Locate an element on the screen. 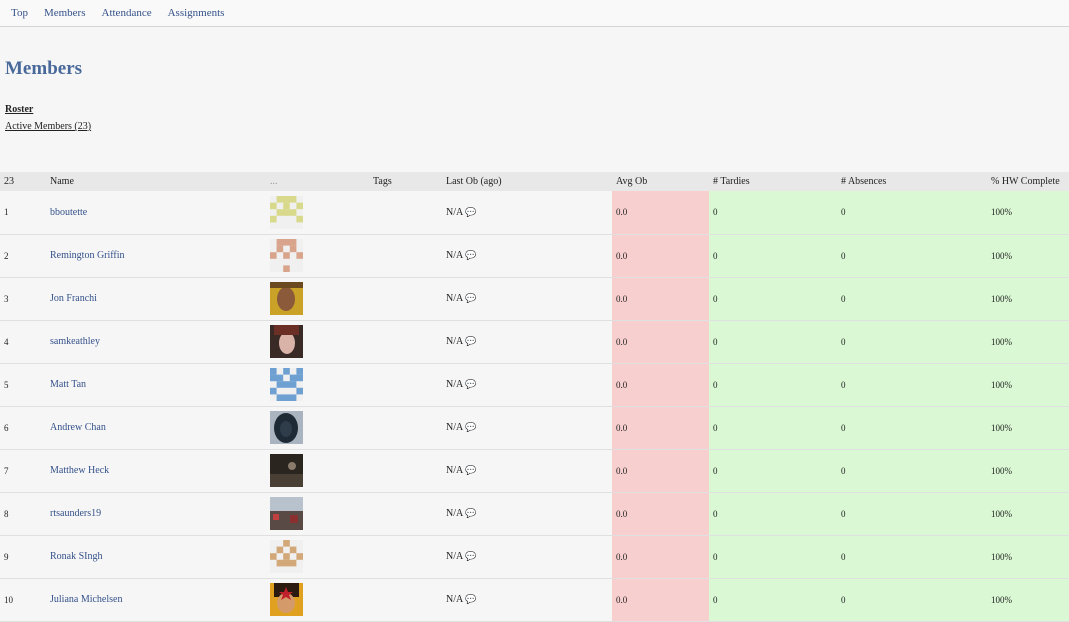 This screenshot has height=622, width=1069. member-name-link: Andrew Chan is located at coordinates (78, 427).